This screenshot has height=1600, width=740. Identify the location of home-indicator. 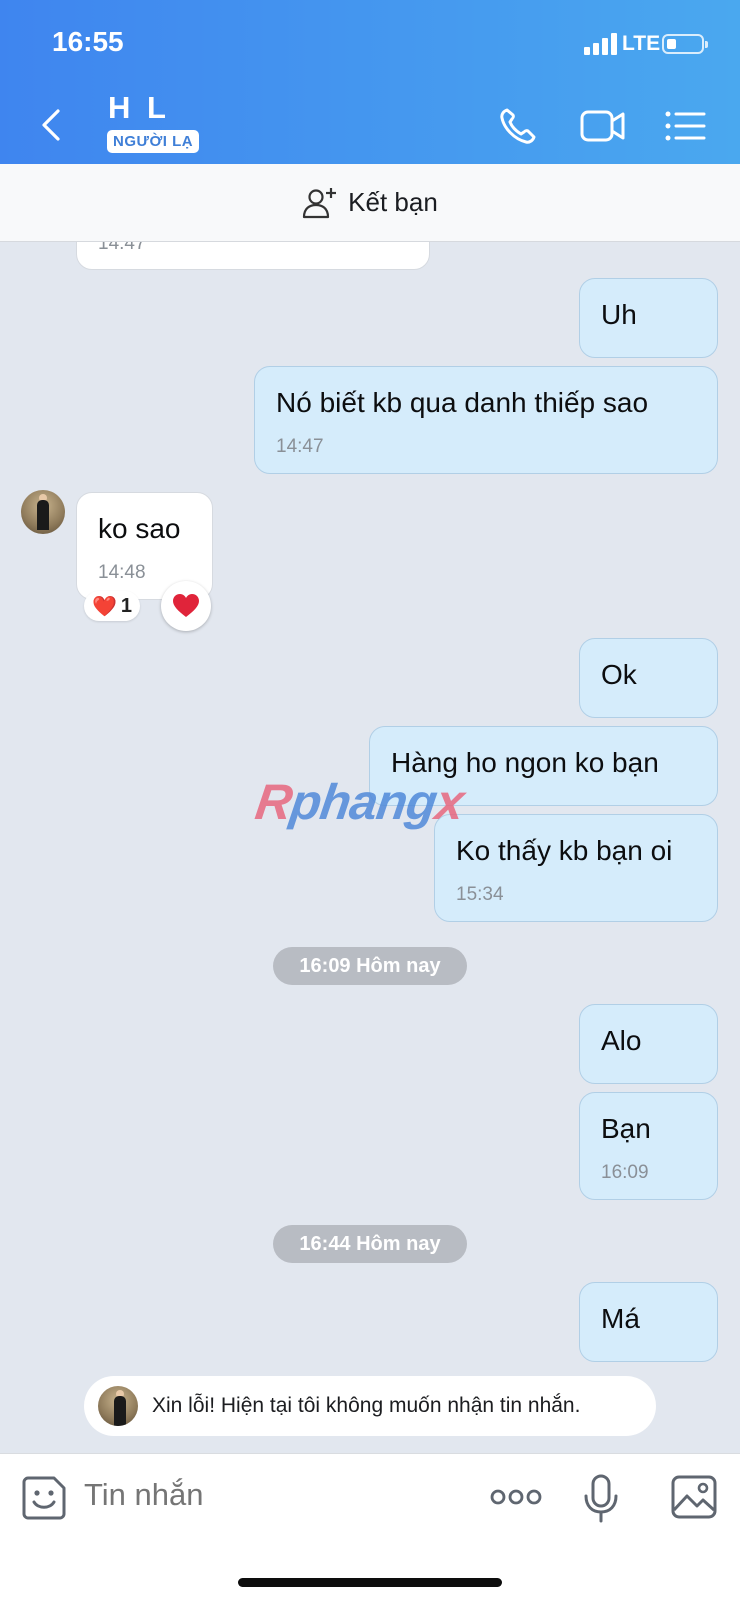
(370, 1582).